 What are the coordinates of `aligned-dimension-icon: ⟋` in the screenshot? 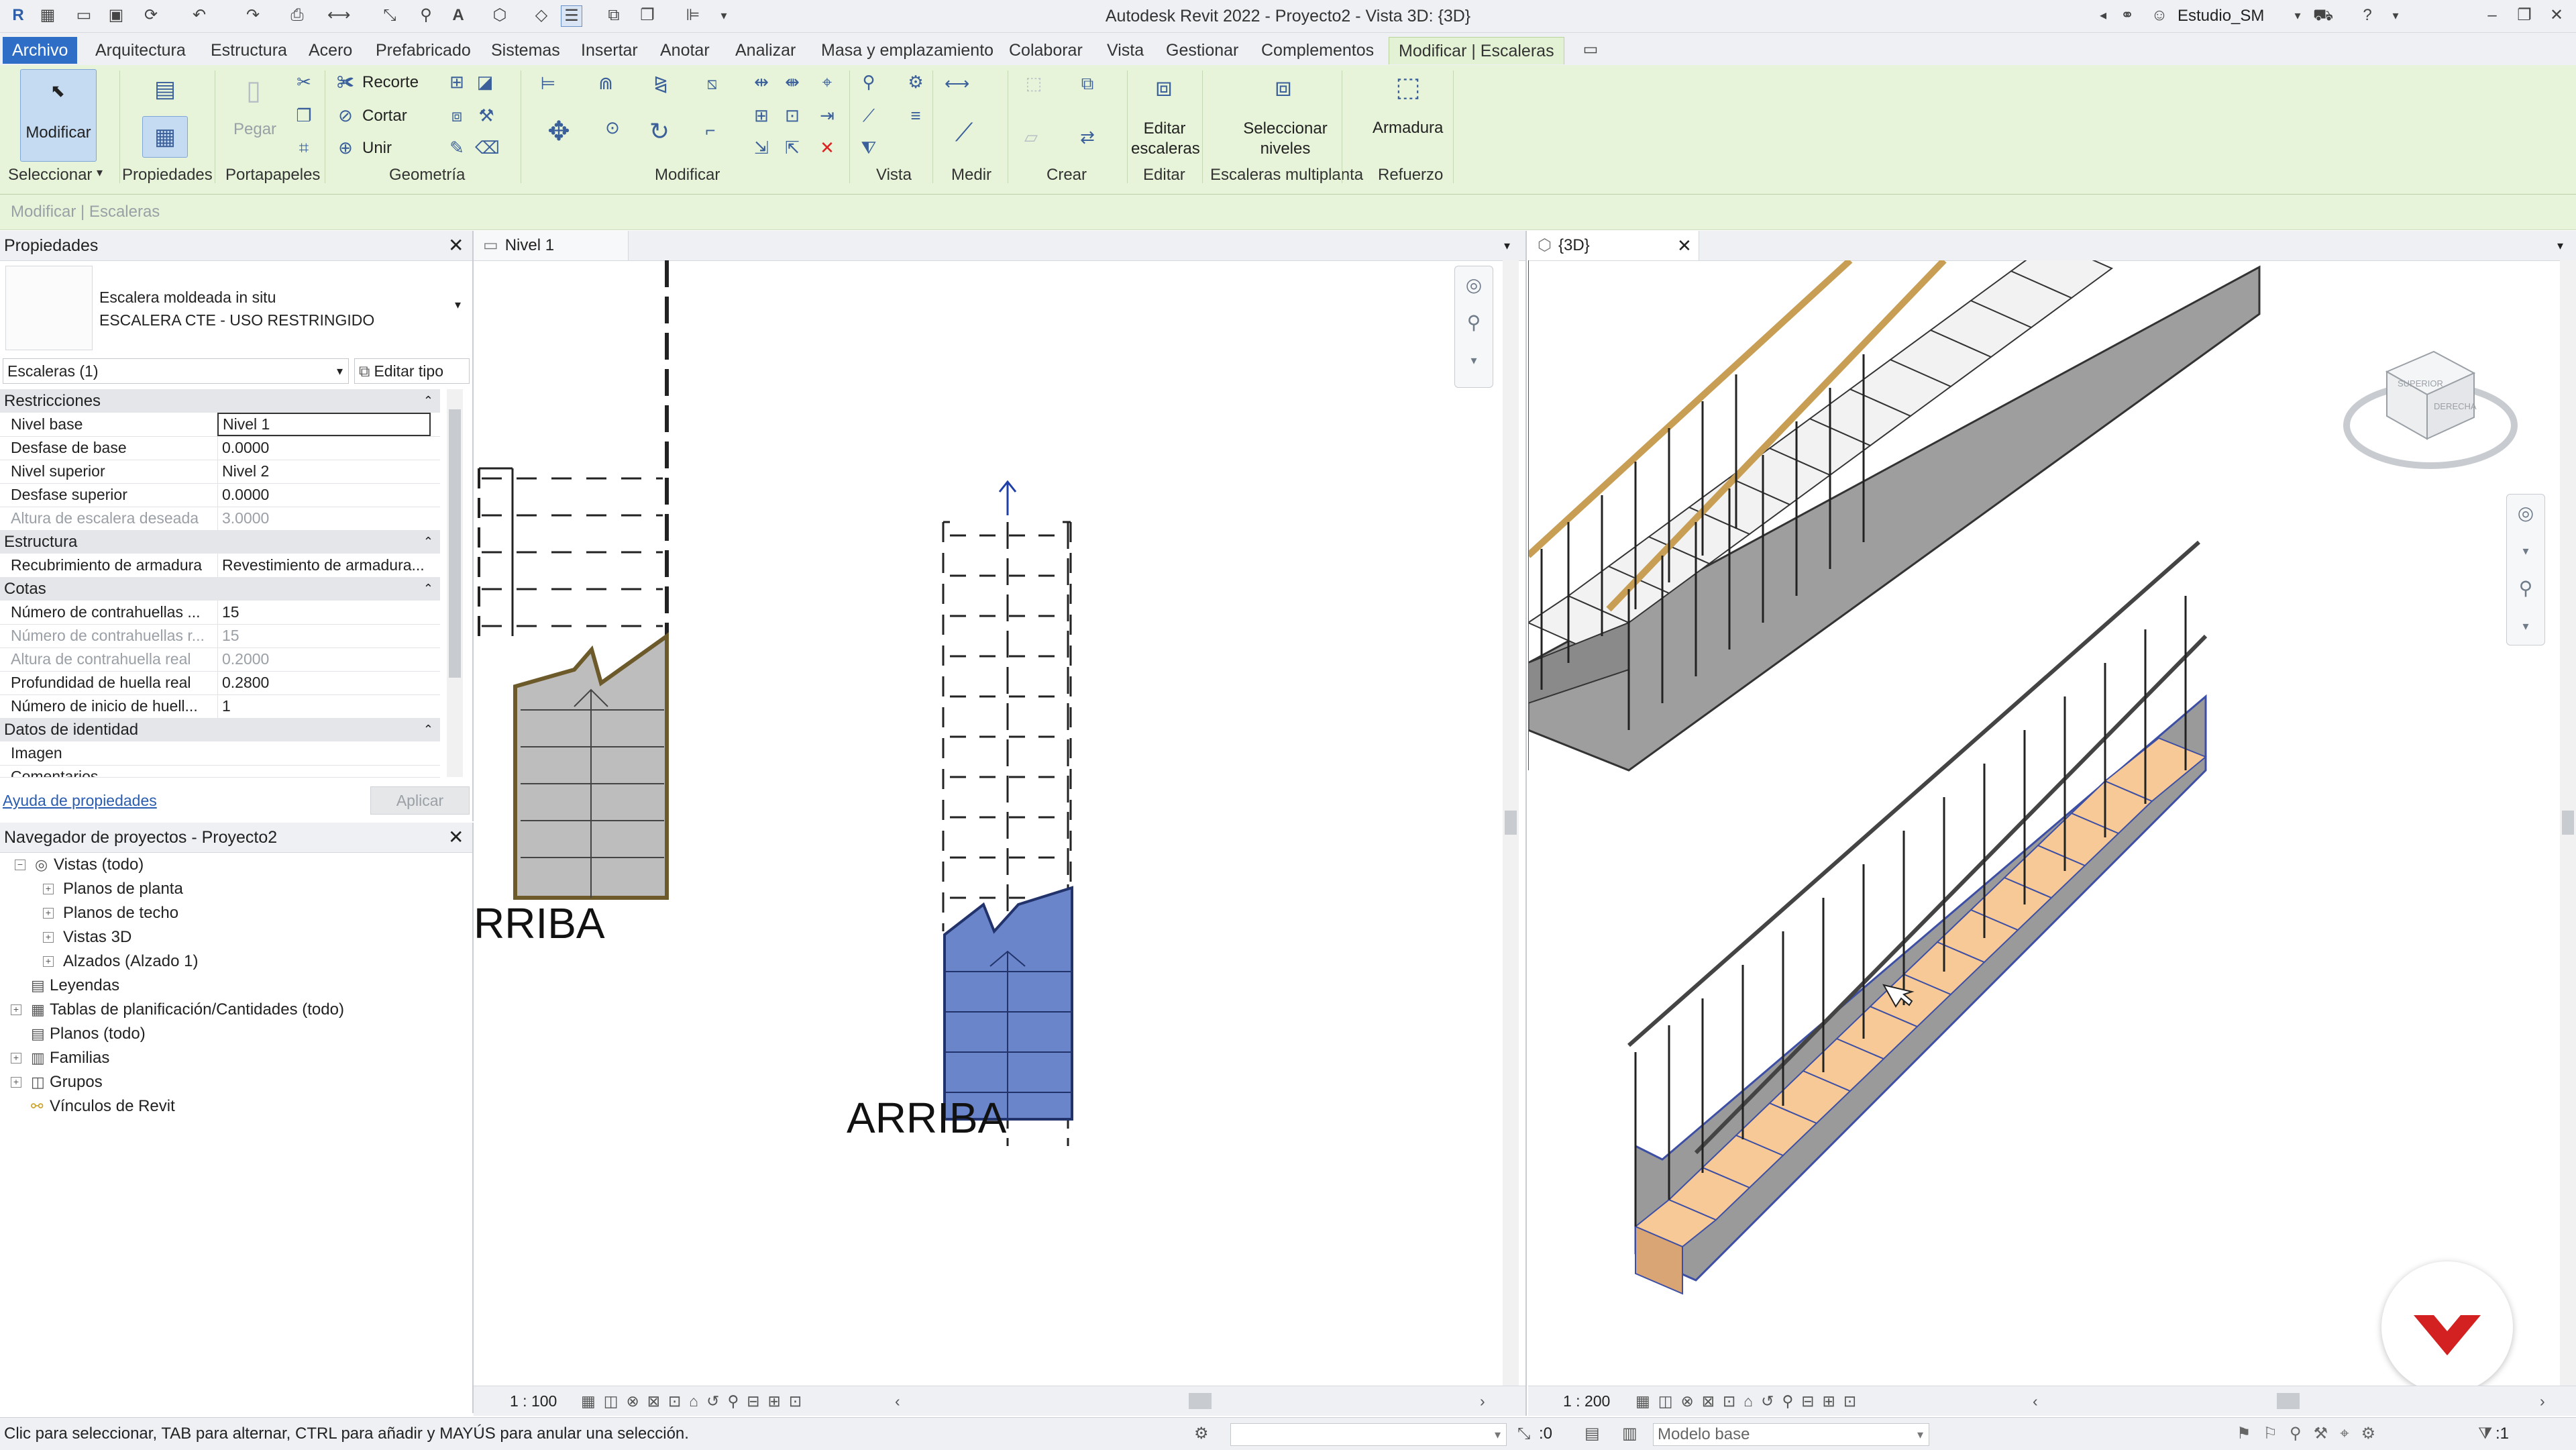 It's located at (964, 133).